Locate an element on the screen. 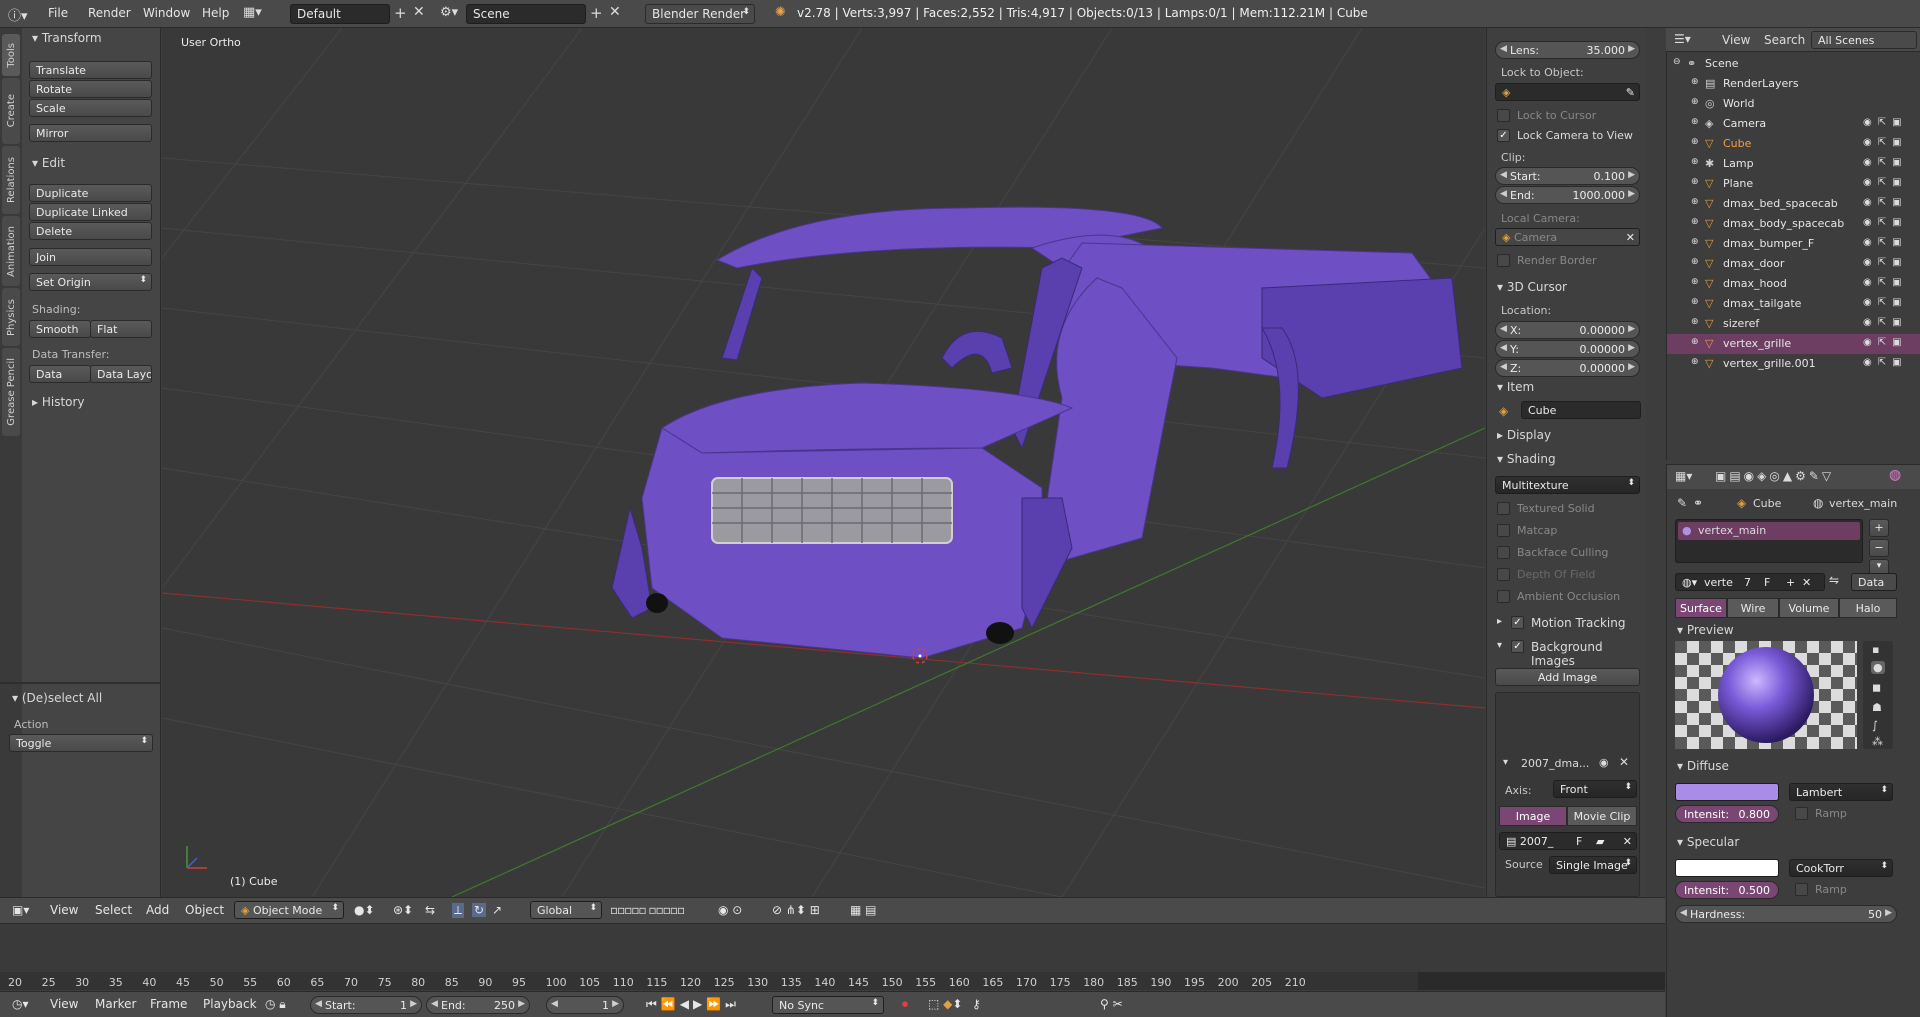 The width and height of the screenshot is (1920, 1017). diffuse-shader-dropdown: Lambert ⬍ is located at coordinates (1841, 792).